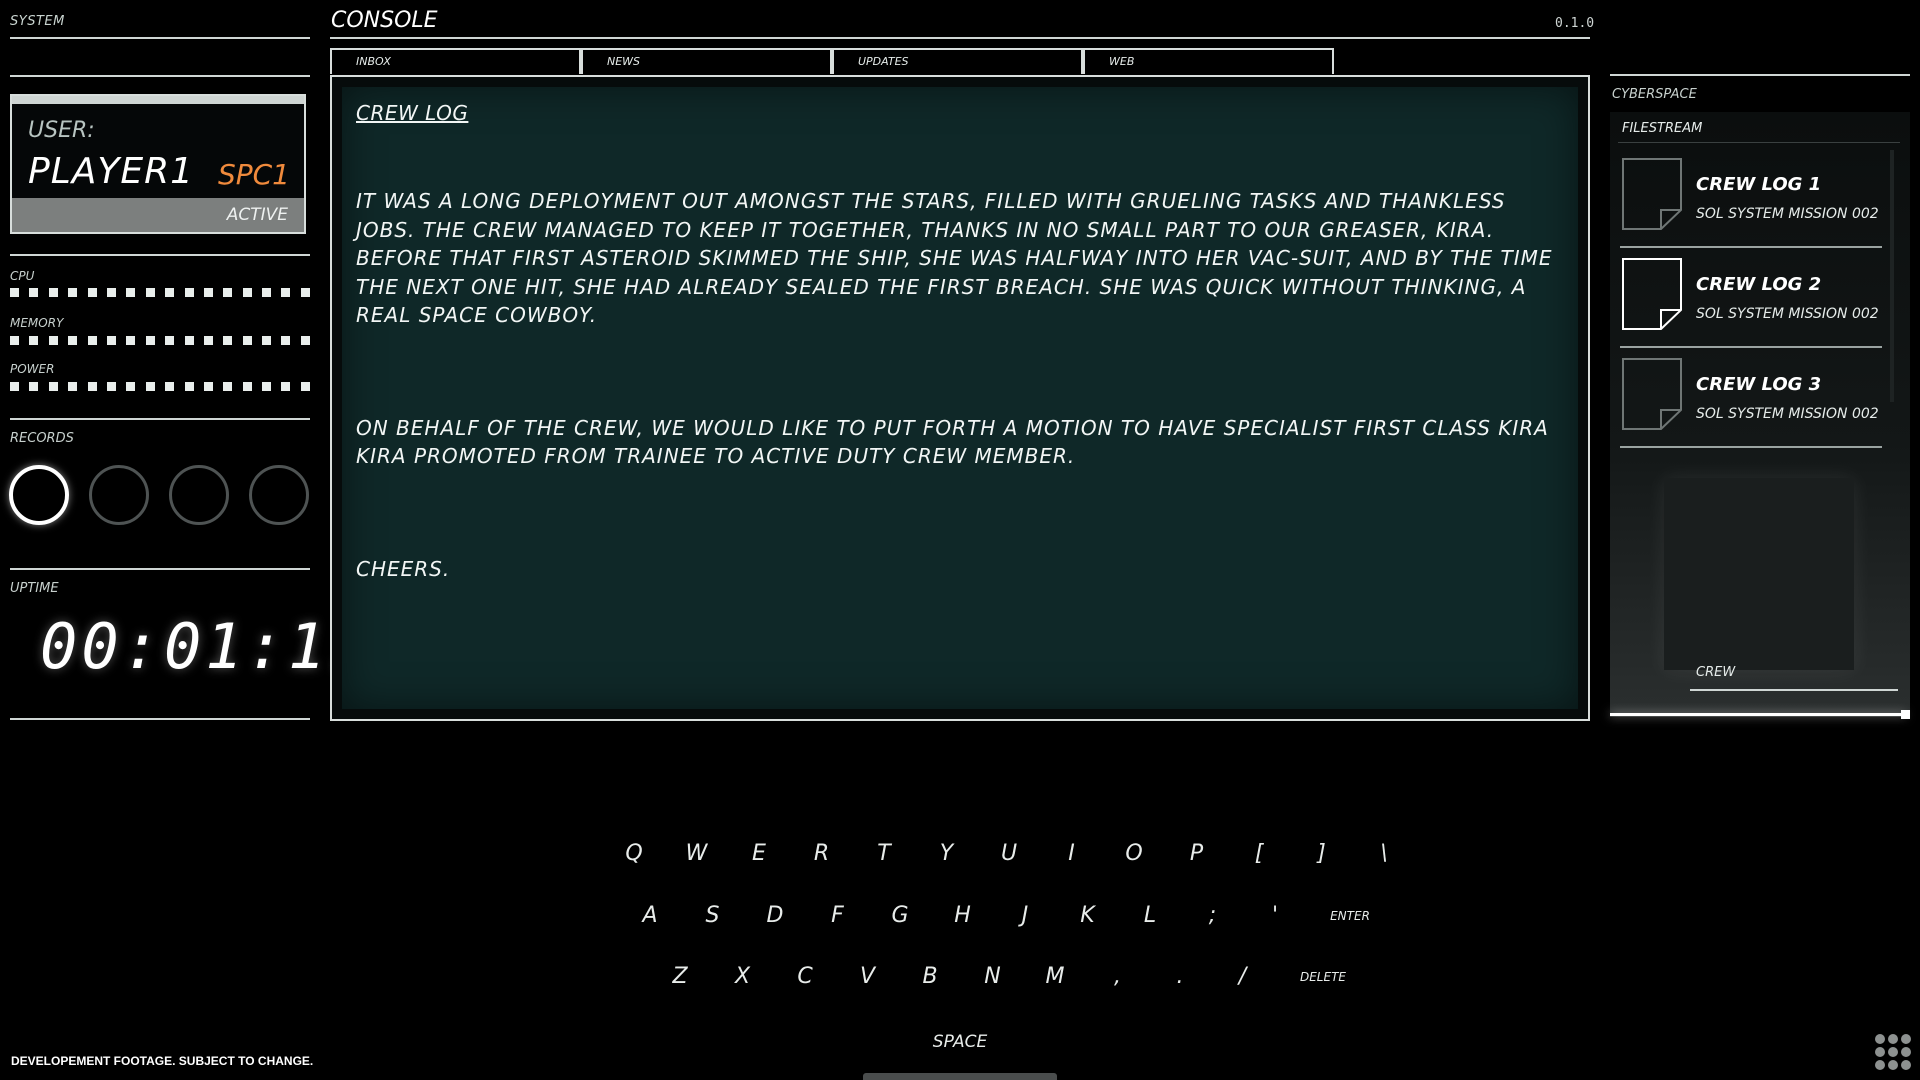 The width and height of the screenshot is (1920, 1080). I want to click on key-backslash: \, so click(1384, 854).